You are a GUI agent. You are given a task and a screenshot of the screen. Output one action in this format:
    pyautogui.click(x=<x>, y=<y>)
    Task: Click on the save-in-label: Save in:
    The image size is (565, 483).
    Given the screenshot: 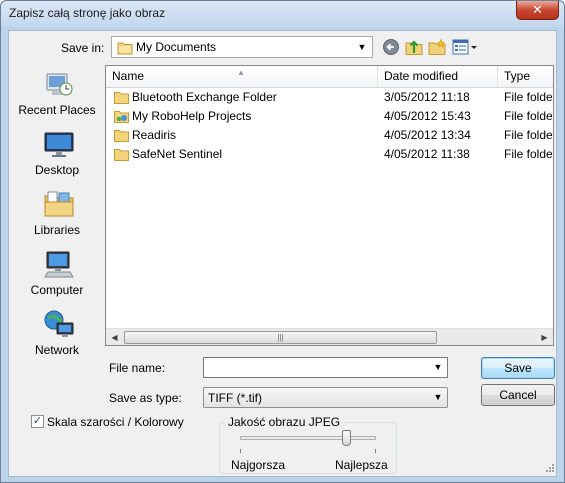 What is the action you would take?
    pyautogui.click(x=83, y=48)
    